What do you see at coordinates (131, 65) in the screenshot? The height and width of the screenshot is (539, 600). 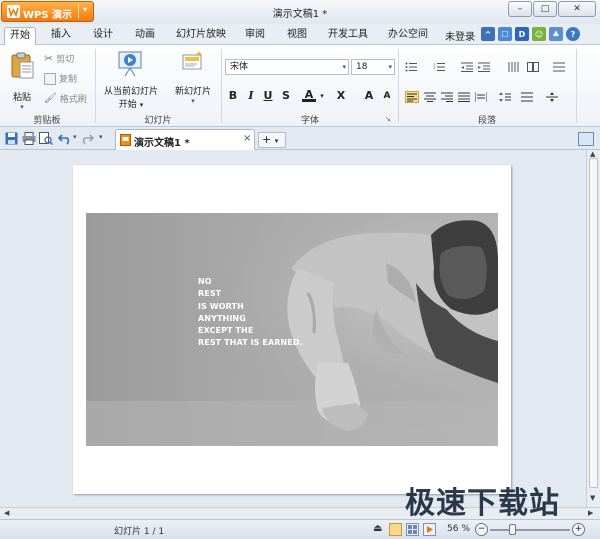 I see `projector-play-icon` at bounding box center [131, 65].